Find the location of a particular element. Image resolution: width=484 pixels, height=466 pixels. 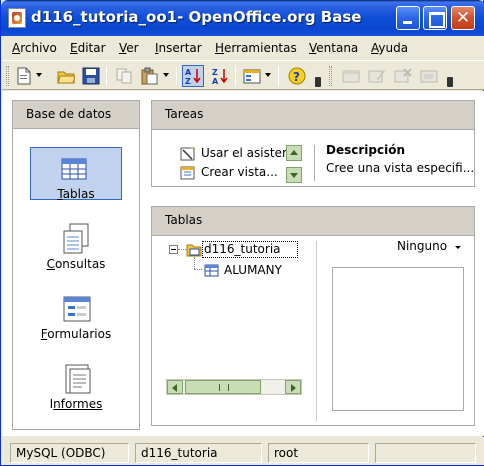

menu-archivo-mnemonic: A is located at coordinates (16, 48).